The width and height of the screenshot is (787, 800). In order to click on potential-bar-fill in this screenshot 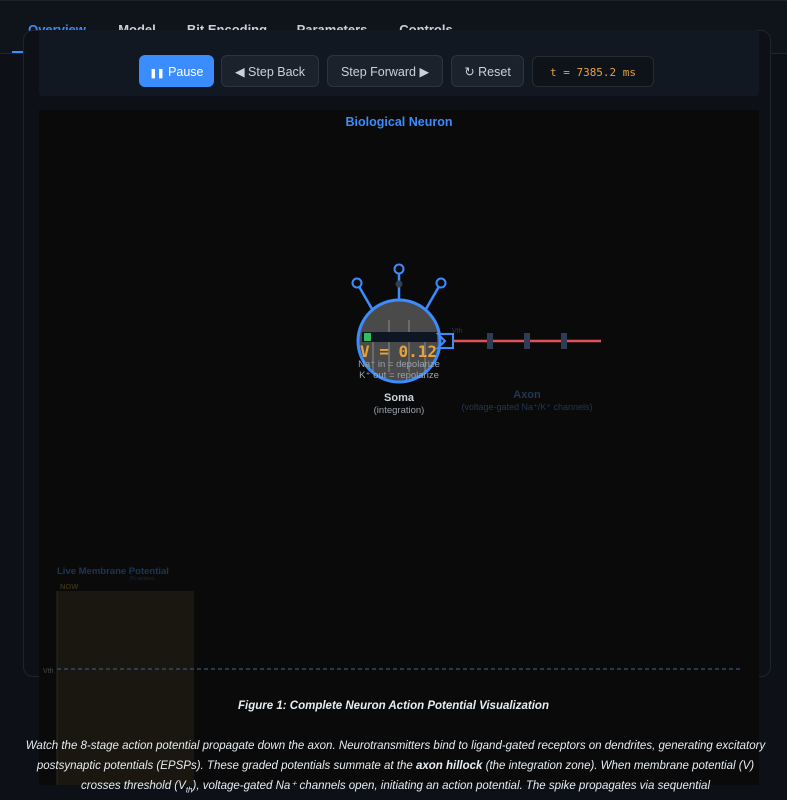, I will do `click(367, 337)`.